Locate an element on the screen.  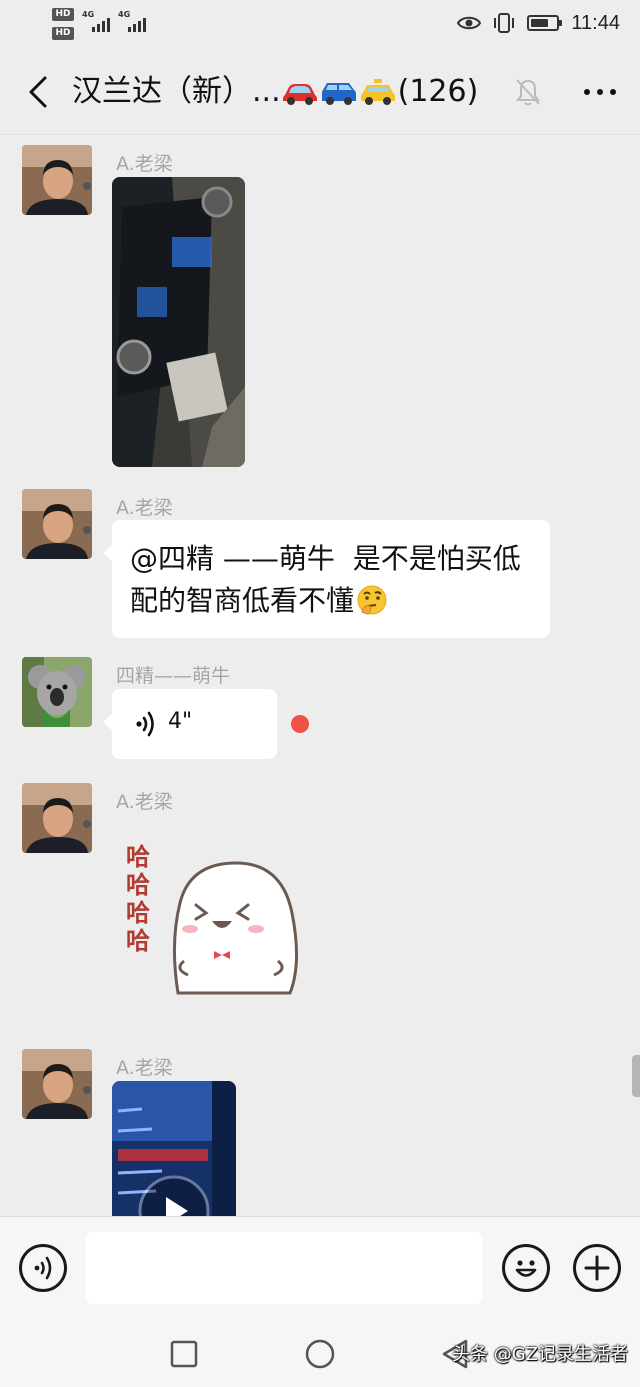
status-right: 11:44 is located at coordinates (538, 23).